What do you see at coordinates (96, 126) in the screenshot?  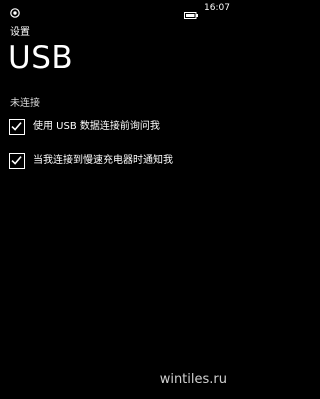 I see `ask-before-usb-label: 使用 USB 数据连接前询问我` at bounding box center [96, 126].